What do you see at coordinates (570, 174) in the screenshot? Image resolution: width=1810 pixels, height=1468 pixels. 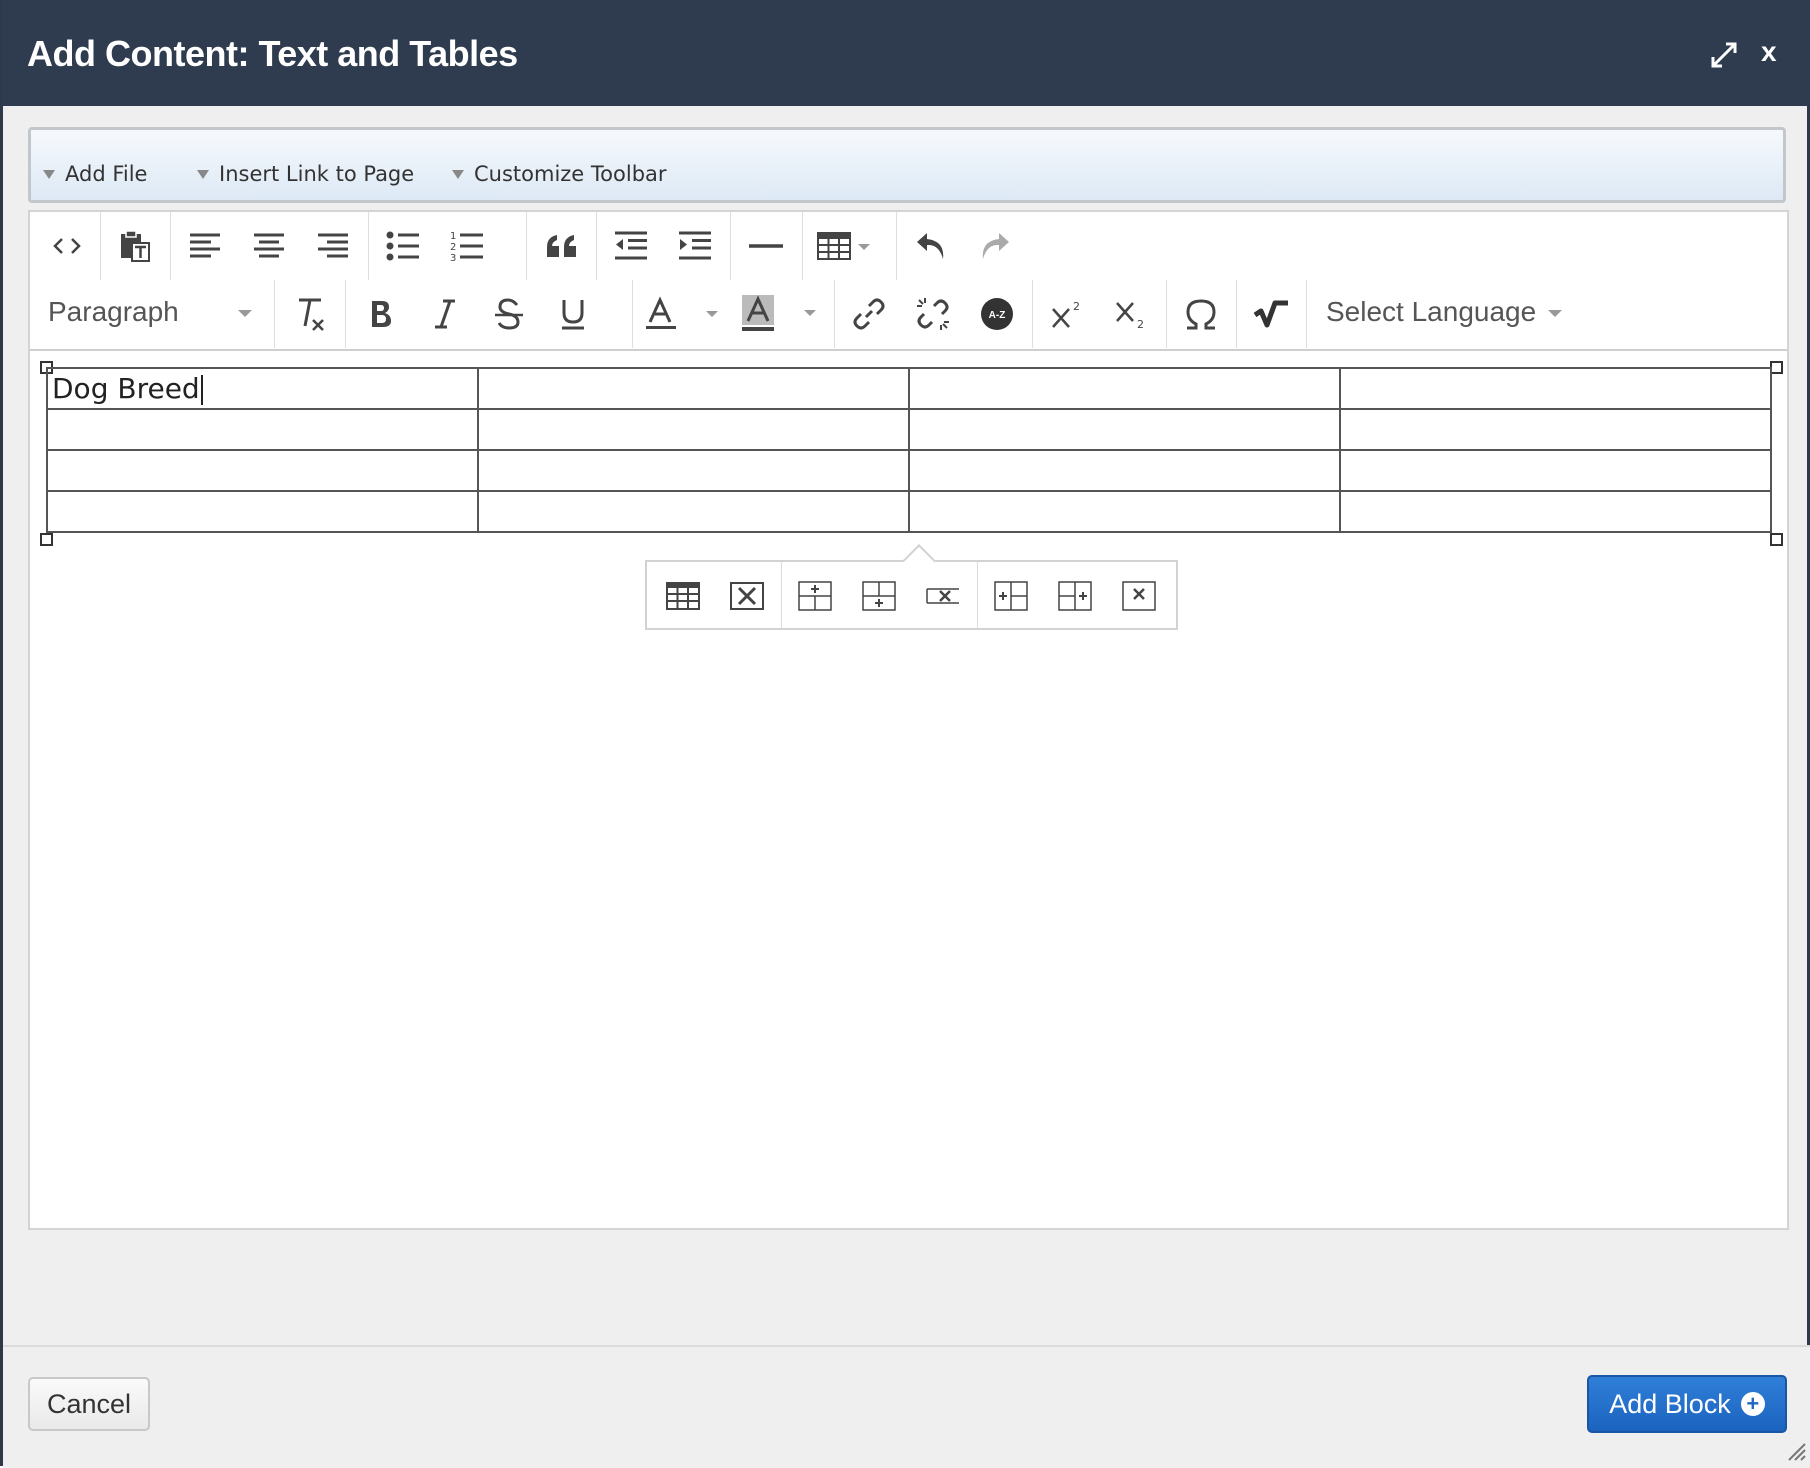 I see `customize-toolbar-label: Customize Toolbar` at bounding box center [570, 174].